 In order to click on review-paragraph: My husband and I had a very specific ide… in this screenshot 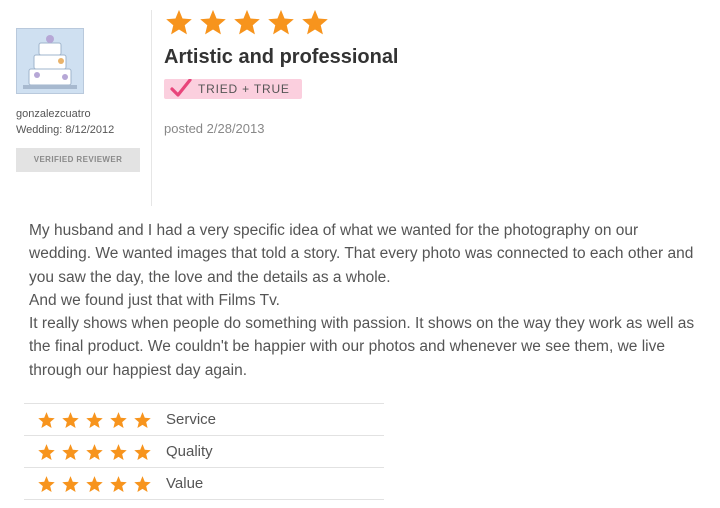, I will do `click(361, 254)`.